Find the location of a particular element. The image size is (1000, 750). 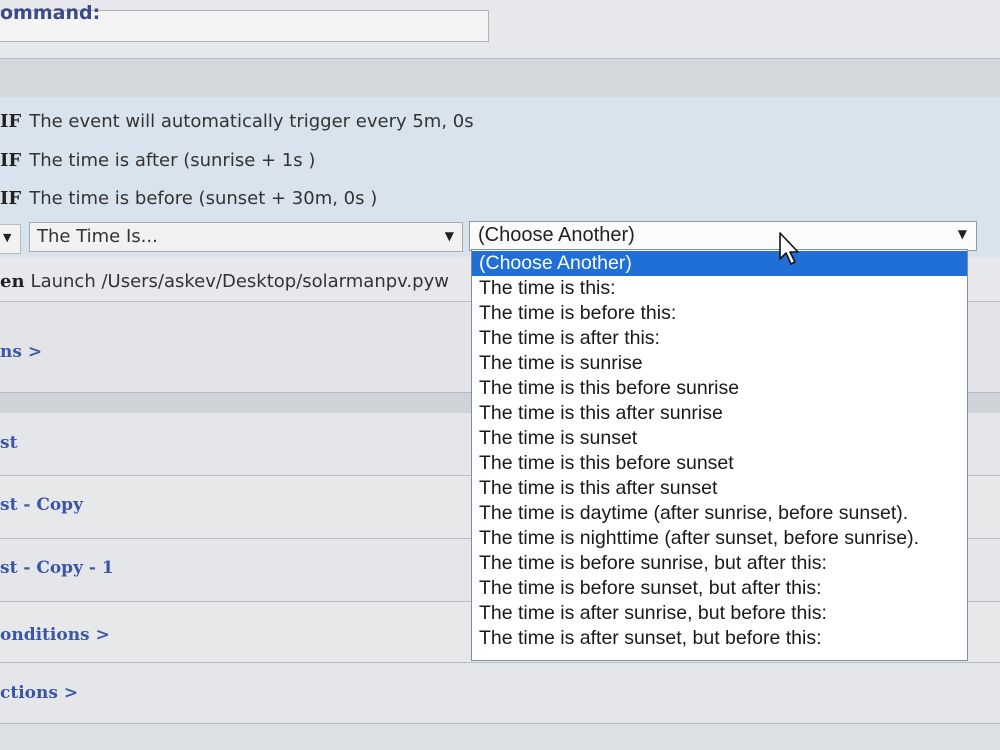

condition-text: The time is before (sunset + 30m, 0s ) is located at coordinates (203, 198).